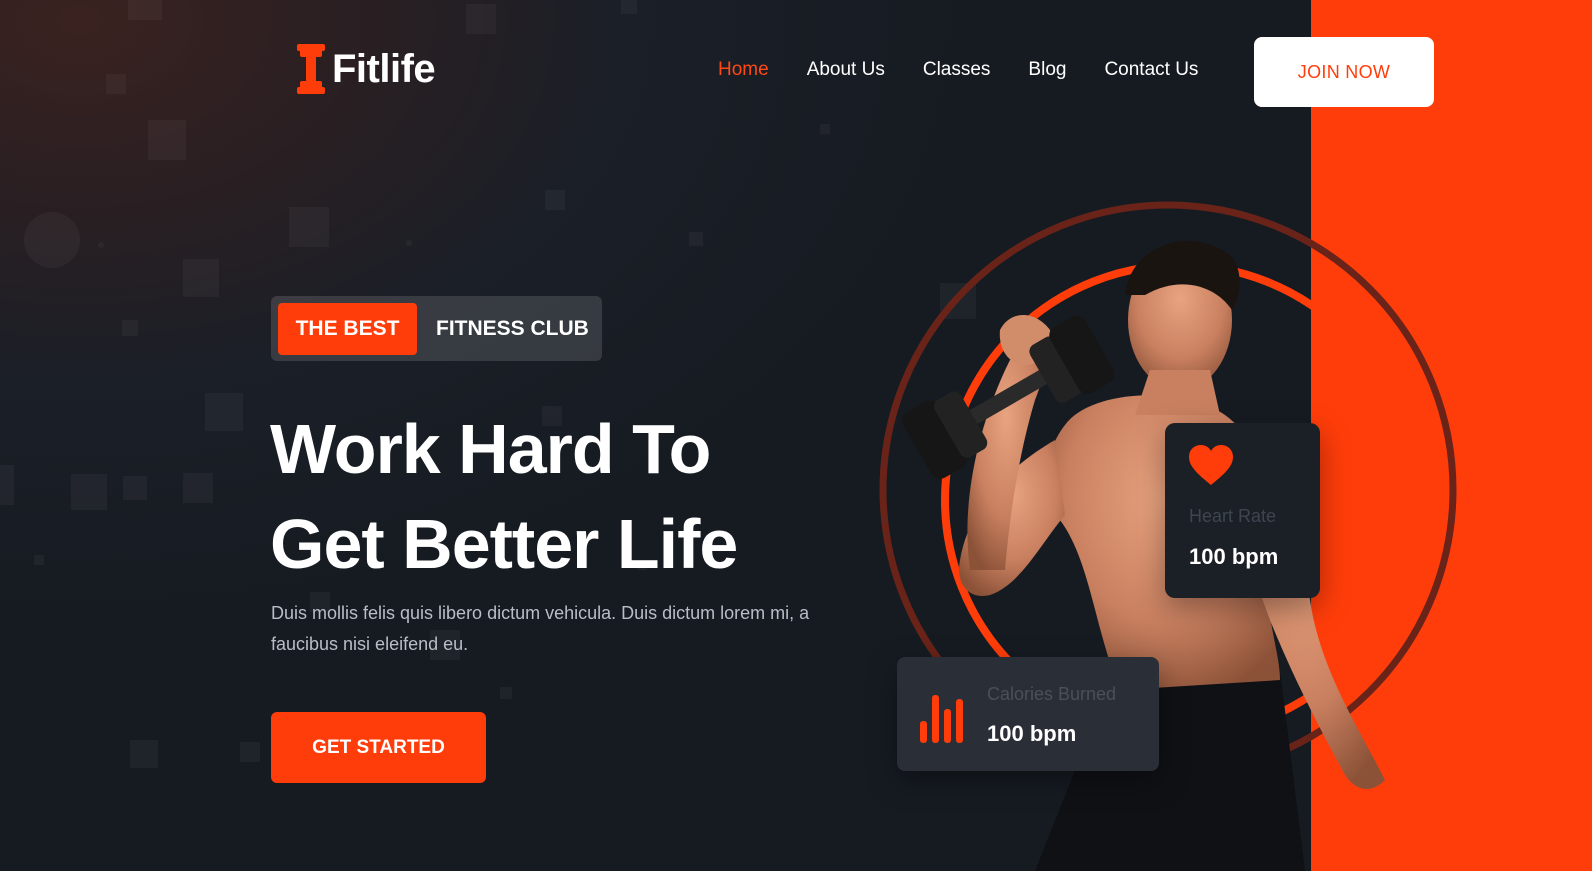  I want to click on nav-item-home: Home, so click(743, 70).